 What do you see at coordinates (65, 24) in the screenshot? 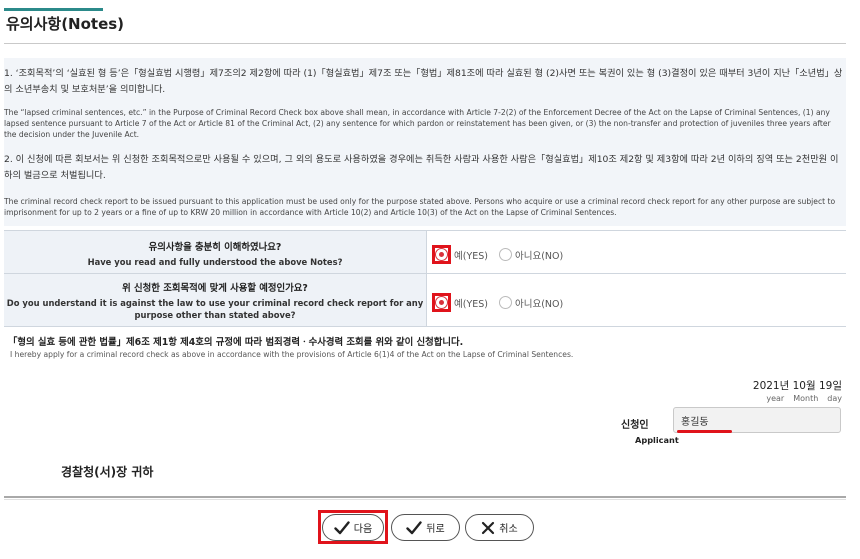
I see `page-title: 유의사항(Notes)` at bounding box center [65, 24].